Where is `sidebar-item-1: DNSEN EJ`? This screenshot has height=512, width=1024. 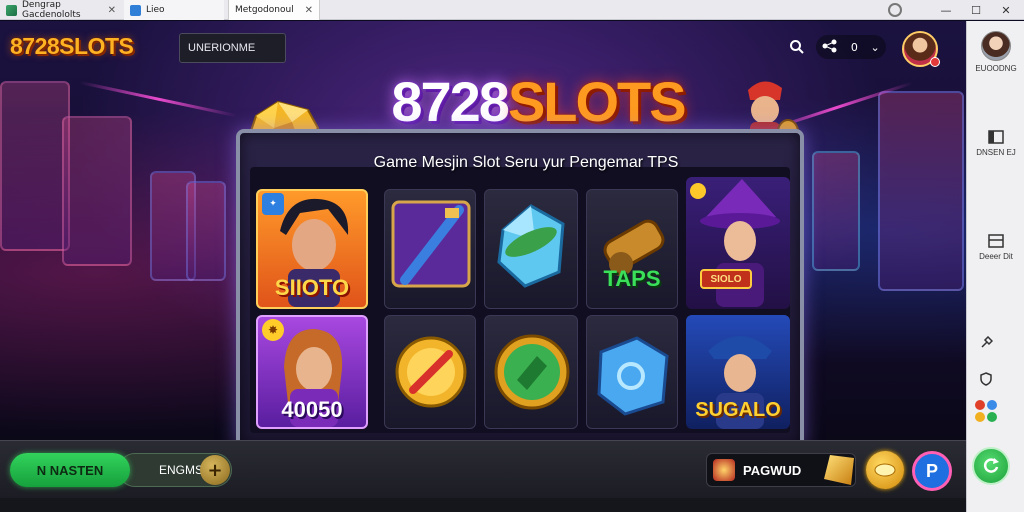 sidebar-item-1: DNSEN EJ is located at coordinates (995, 143).